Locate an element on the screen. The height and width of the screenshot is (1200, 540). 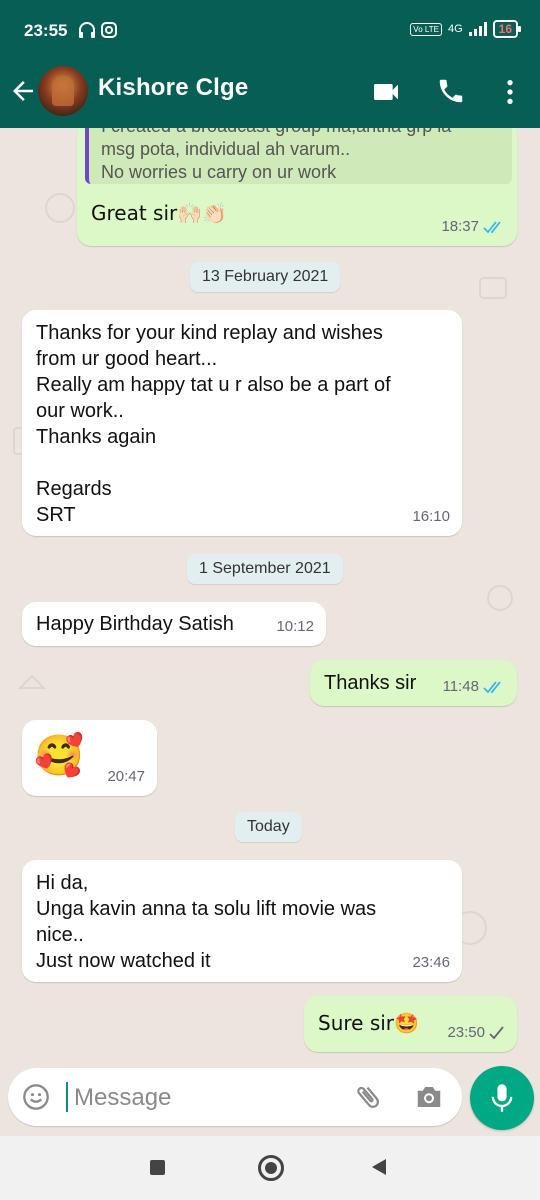
volte-indicator: Vo LTE is located at coordinates (426, 29).